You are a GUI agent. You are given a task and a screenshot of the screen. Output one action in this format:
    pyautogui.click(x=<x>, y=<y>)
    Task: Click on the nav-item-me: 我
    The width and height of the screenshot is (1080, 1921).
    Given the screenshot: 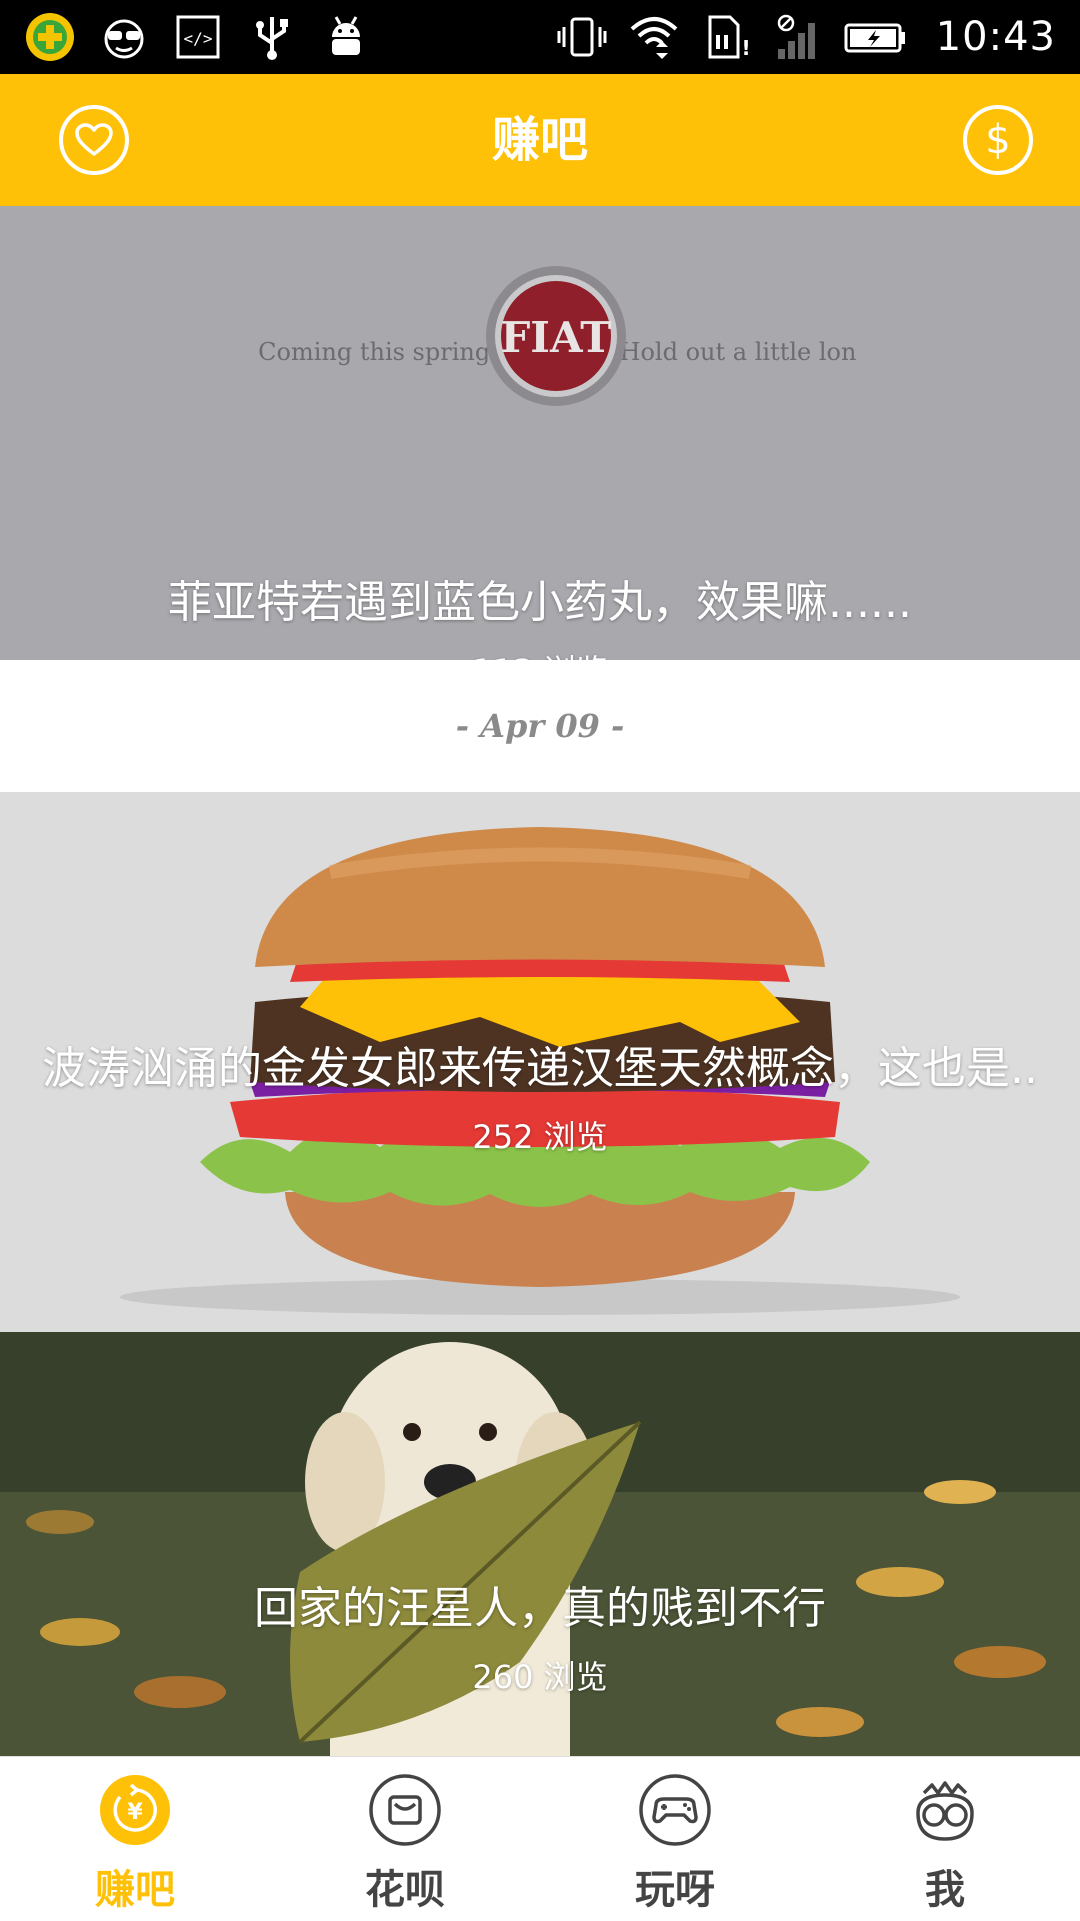 What is the action you would take?
    pyautogui.click(x=945, y=1839)
    